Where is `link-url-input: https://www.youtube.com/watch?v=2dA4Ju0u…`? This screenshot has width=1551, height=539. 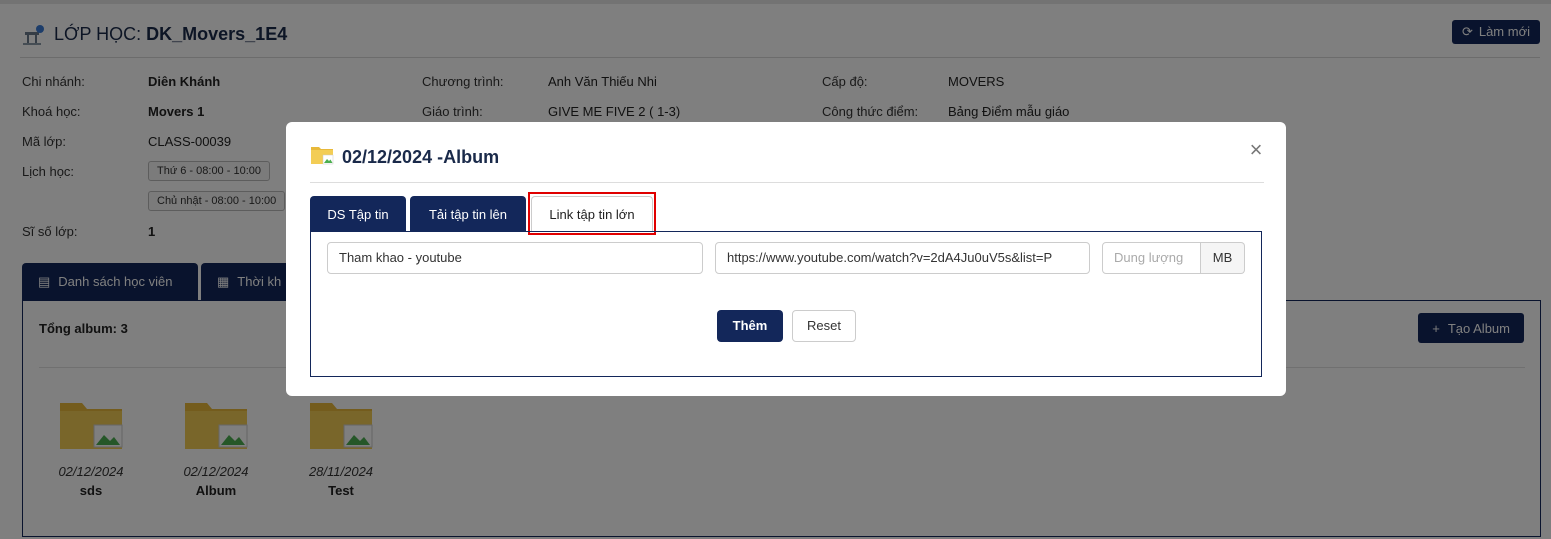
link-url-input: https://www.youtube.com/watch?v=2dA4Ju0u… is located at coordinates (902, 258).